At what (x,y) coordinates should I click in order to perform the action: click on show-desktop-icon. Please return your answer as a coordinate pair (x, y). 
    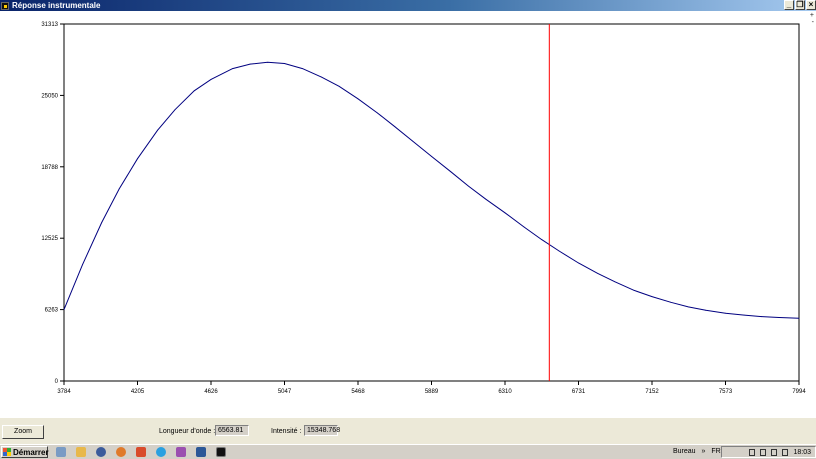
    Looking at the image, I should click on (61, 452).